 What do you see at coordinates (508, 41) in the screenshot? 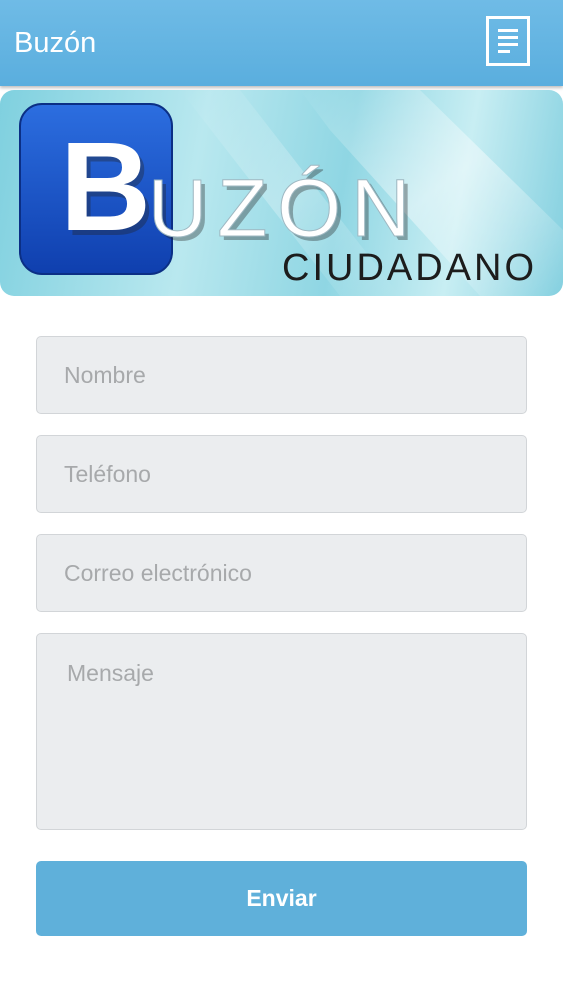
I see `menu-button` at bounding box center [508, 41].